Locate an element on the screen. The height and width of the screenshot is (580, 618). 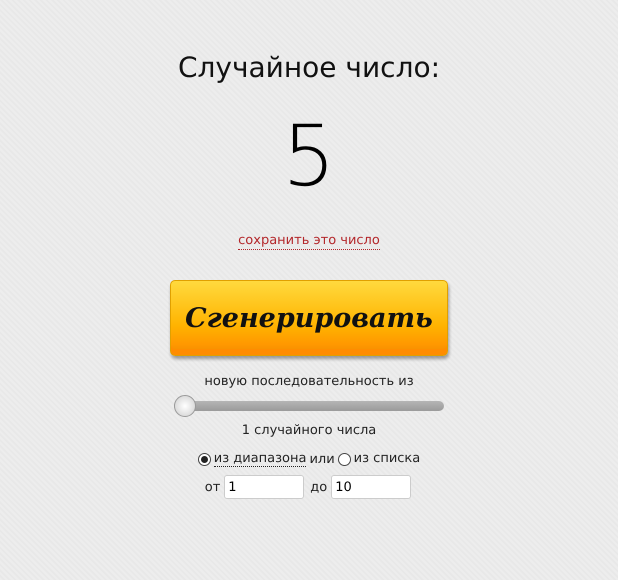
from-label: от is located at coordinates (212, 487).